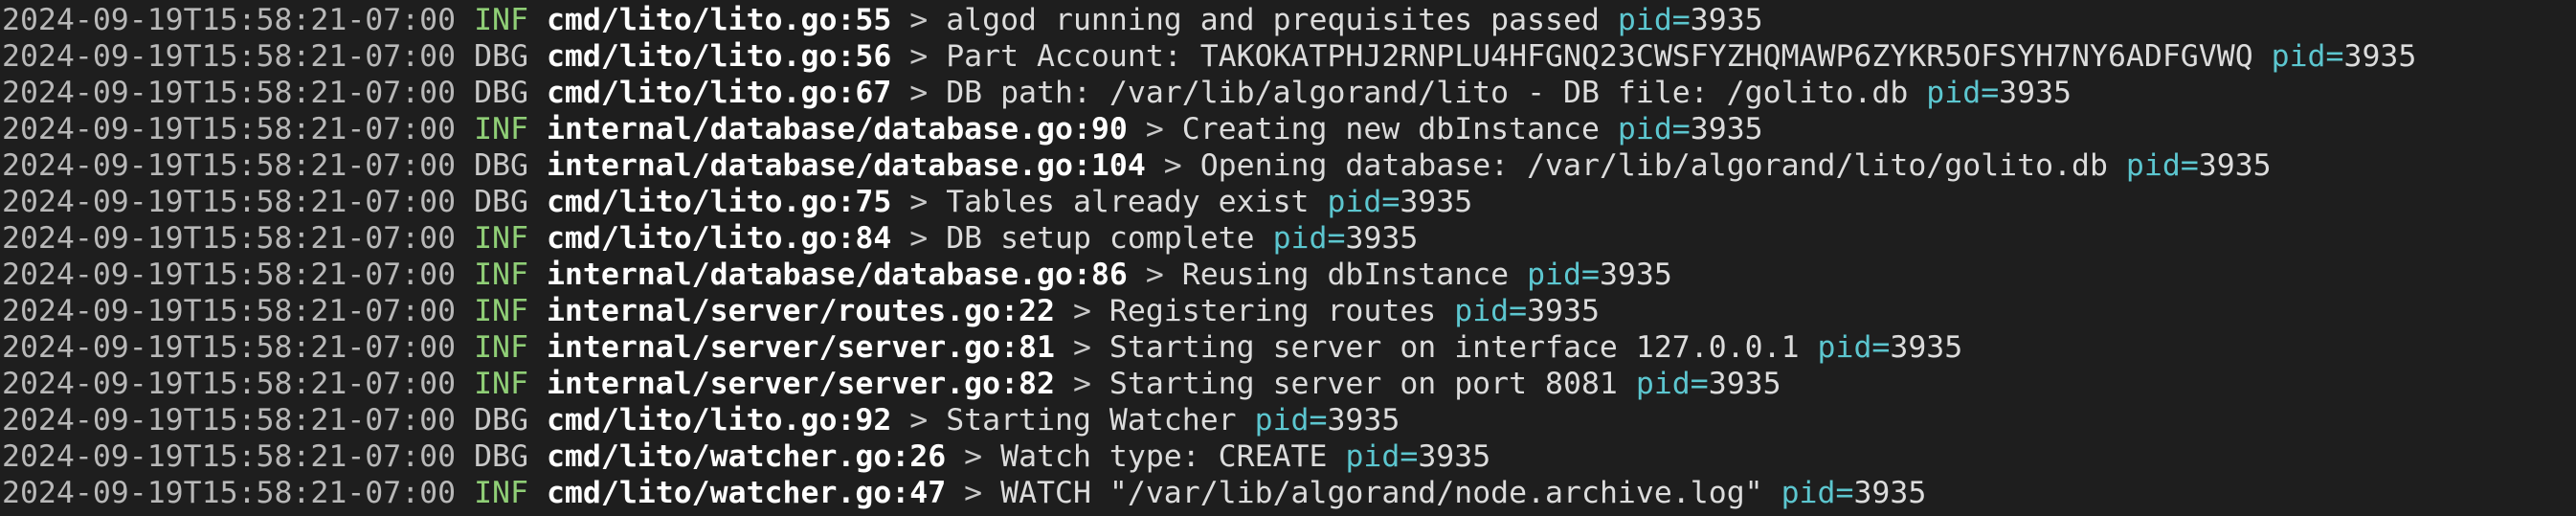 The width and height of the screenshot is (2576, 516). What do you see at coordinates (1164, 457) in the screenshot?
I see `log-message: Watch type: CREATE` at bounding box center [1164, 457].